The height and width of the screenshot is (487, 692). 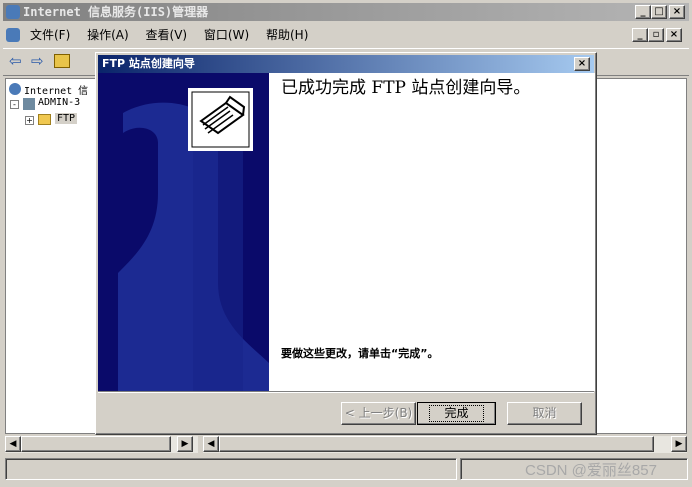 What do you see at coordinates (406, 88) in the screenshot?
I see `wizard-heading: 已成功完成 FTP 站点创建向导。` at bounding box center [406, 88].